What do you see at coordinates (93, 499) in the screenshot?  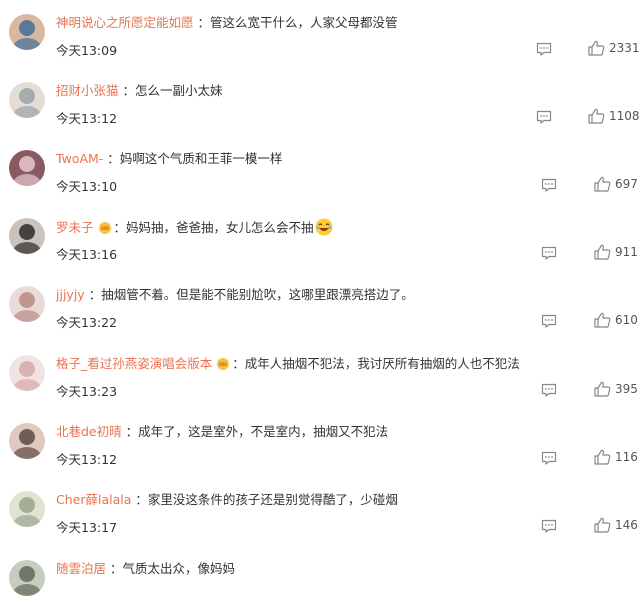 I see `username-link: Cher薛lalala` at bounding box center [93, 499].